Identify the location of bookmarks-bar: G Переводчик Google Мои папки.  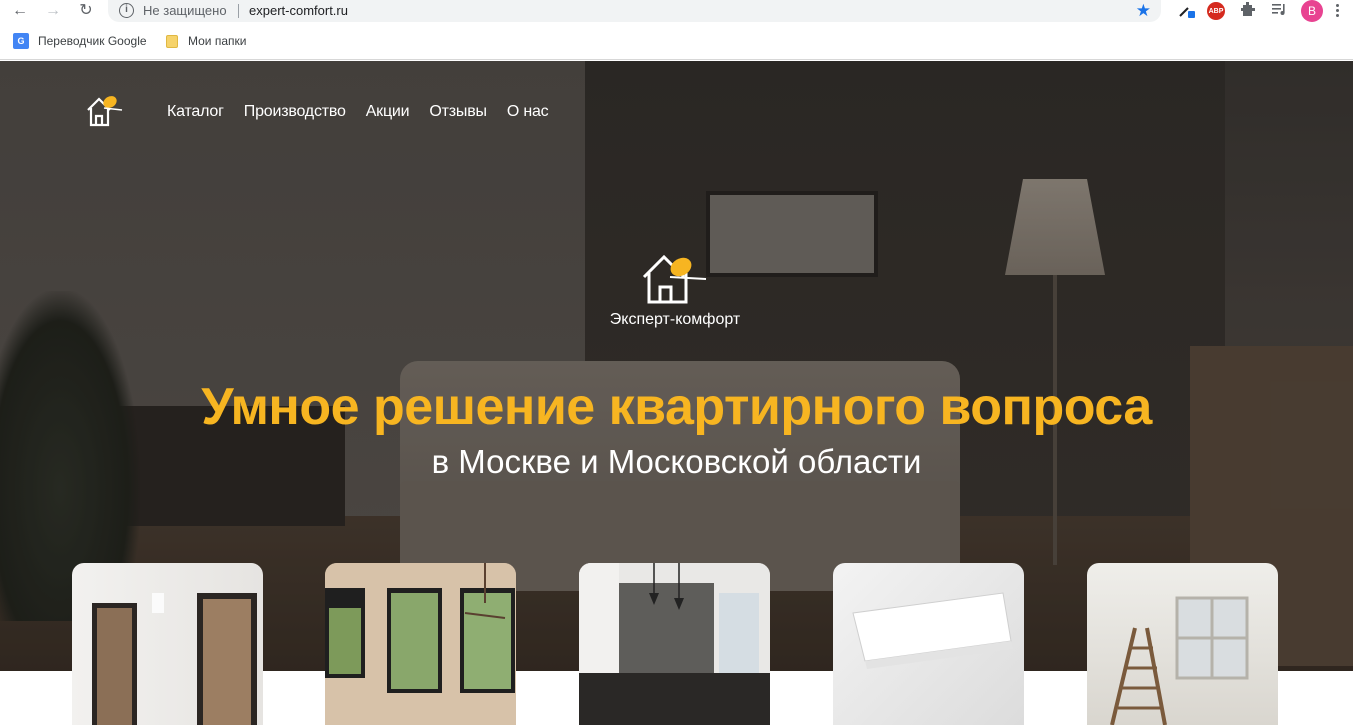
(676, 41).